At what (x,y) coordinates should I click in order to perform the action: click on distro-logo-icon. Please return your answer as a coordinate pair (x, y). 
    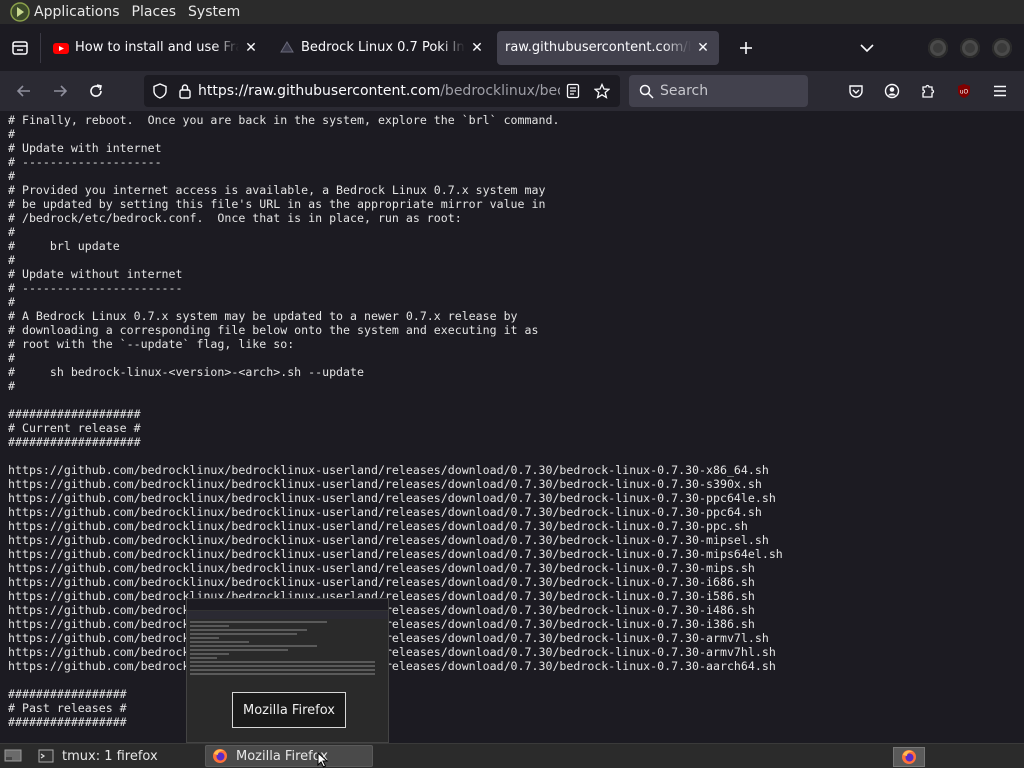
    Looking at the image, I should click on (20, 12).